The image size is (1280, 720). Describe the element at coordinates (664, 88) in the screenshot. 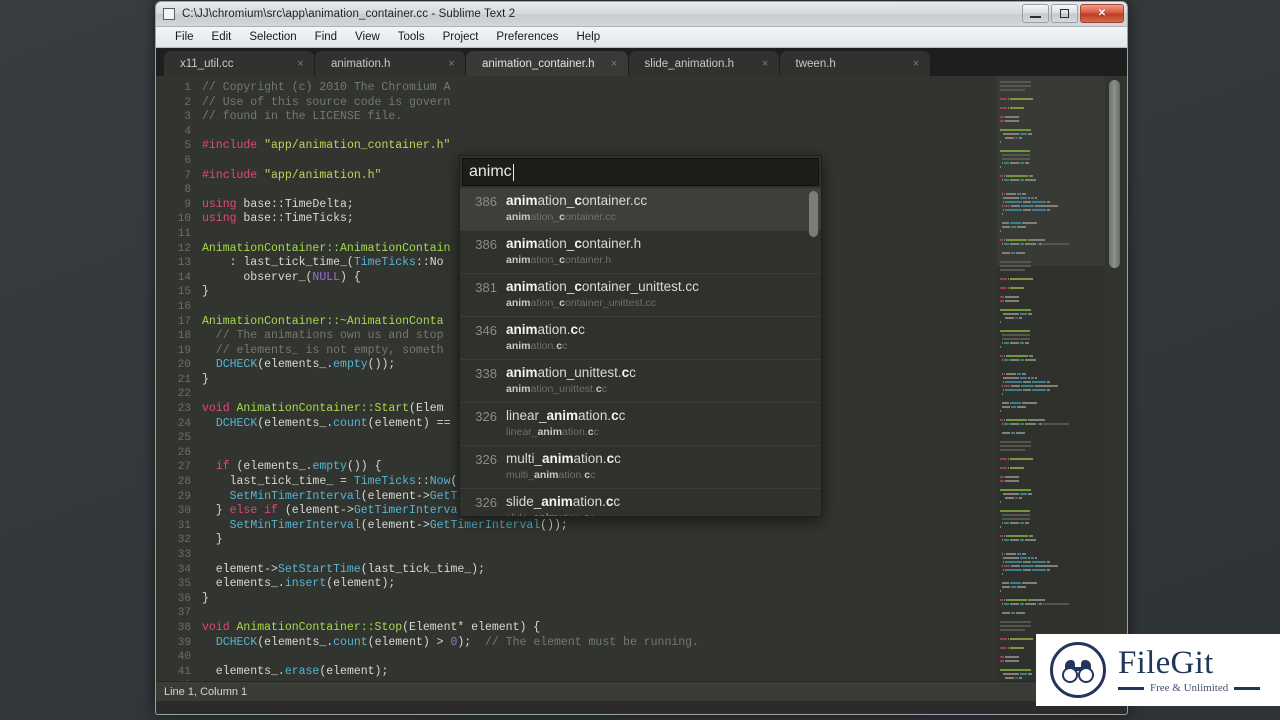

I see `code-line: // Copyright (c) 2010 The Chromium A` at that location.